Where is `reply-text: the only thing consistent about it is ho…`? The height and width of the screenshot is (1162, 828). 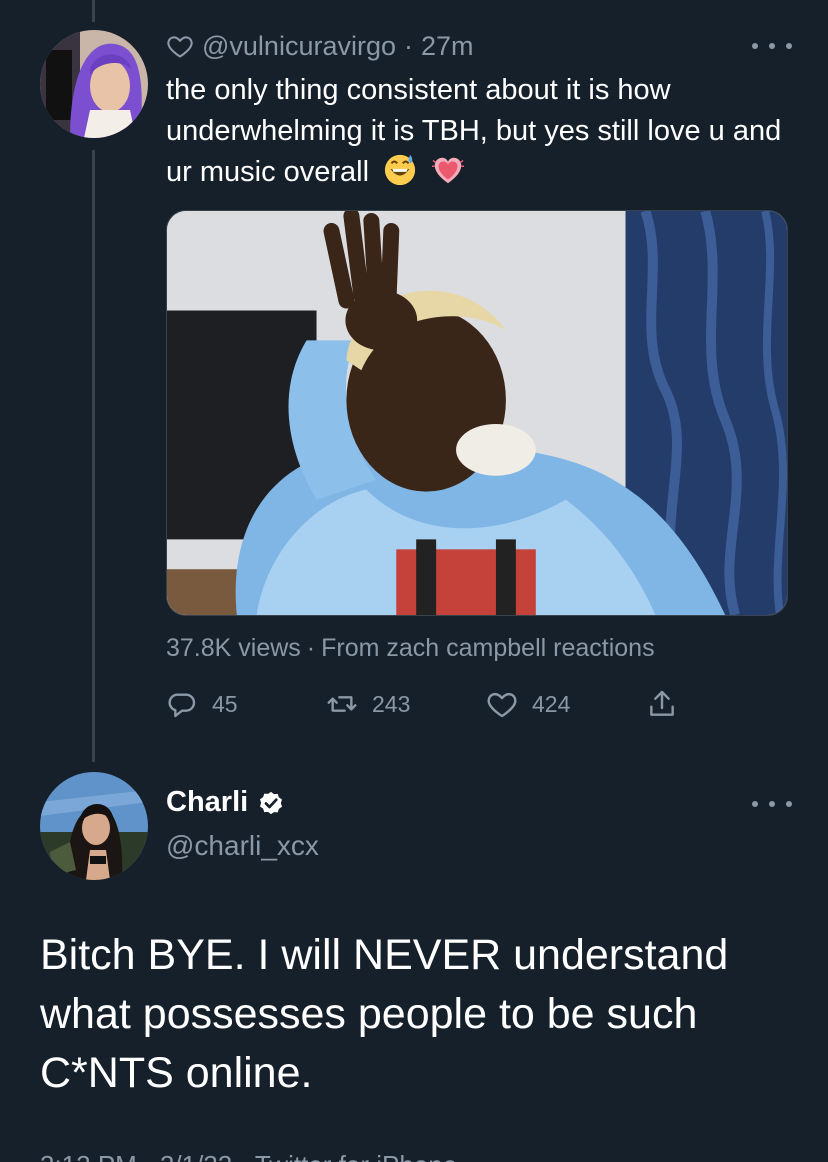 reply-text: the only thing consistent about it is ho… is located at coordinates (481, 131).